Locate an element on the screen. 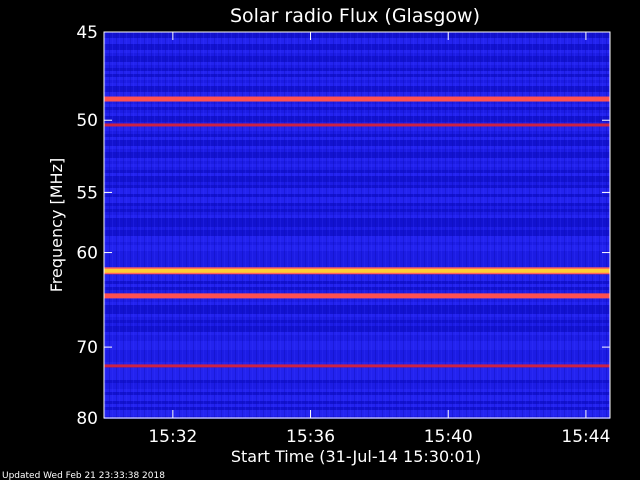  y-tick-label: 80 is located at coordinates (87, 419).